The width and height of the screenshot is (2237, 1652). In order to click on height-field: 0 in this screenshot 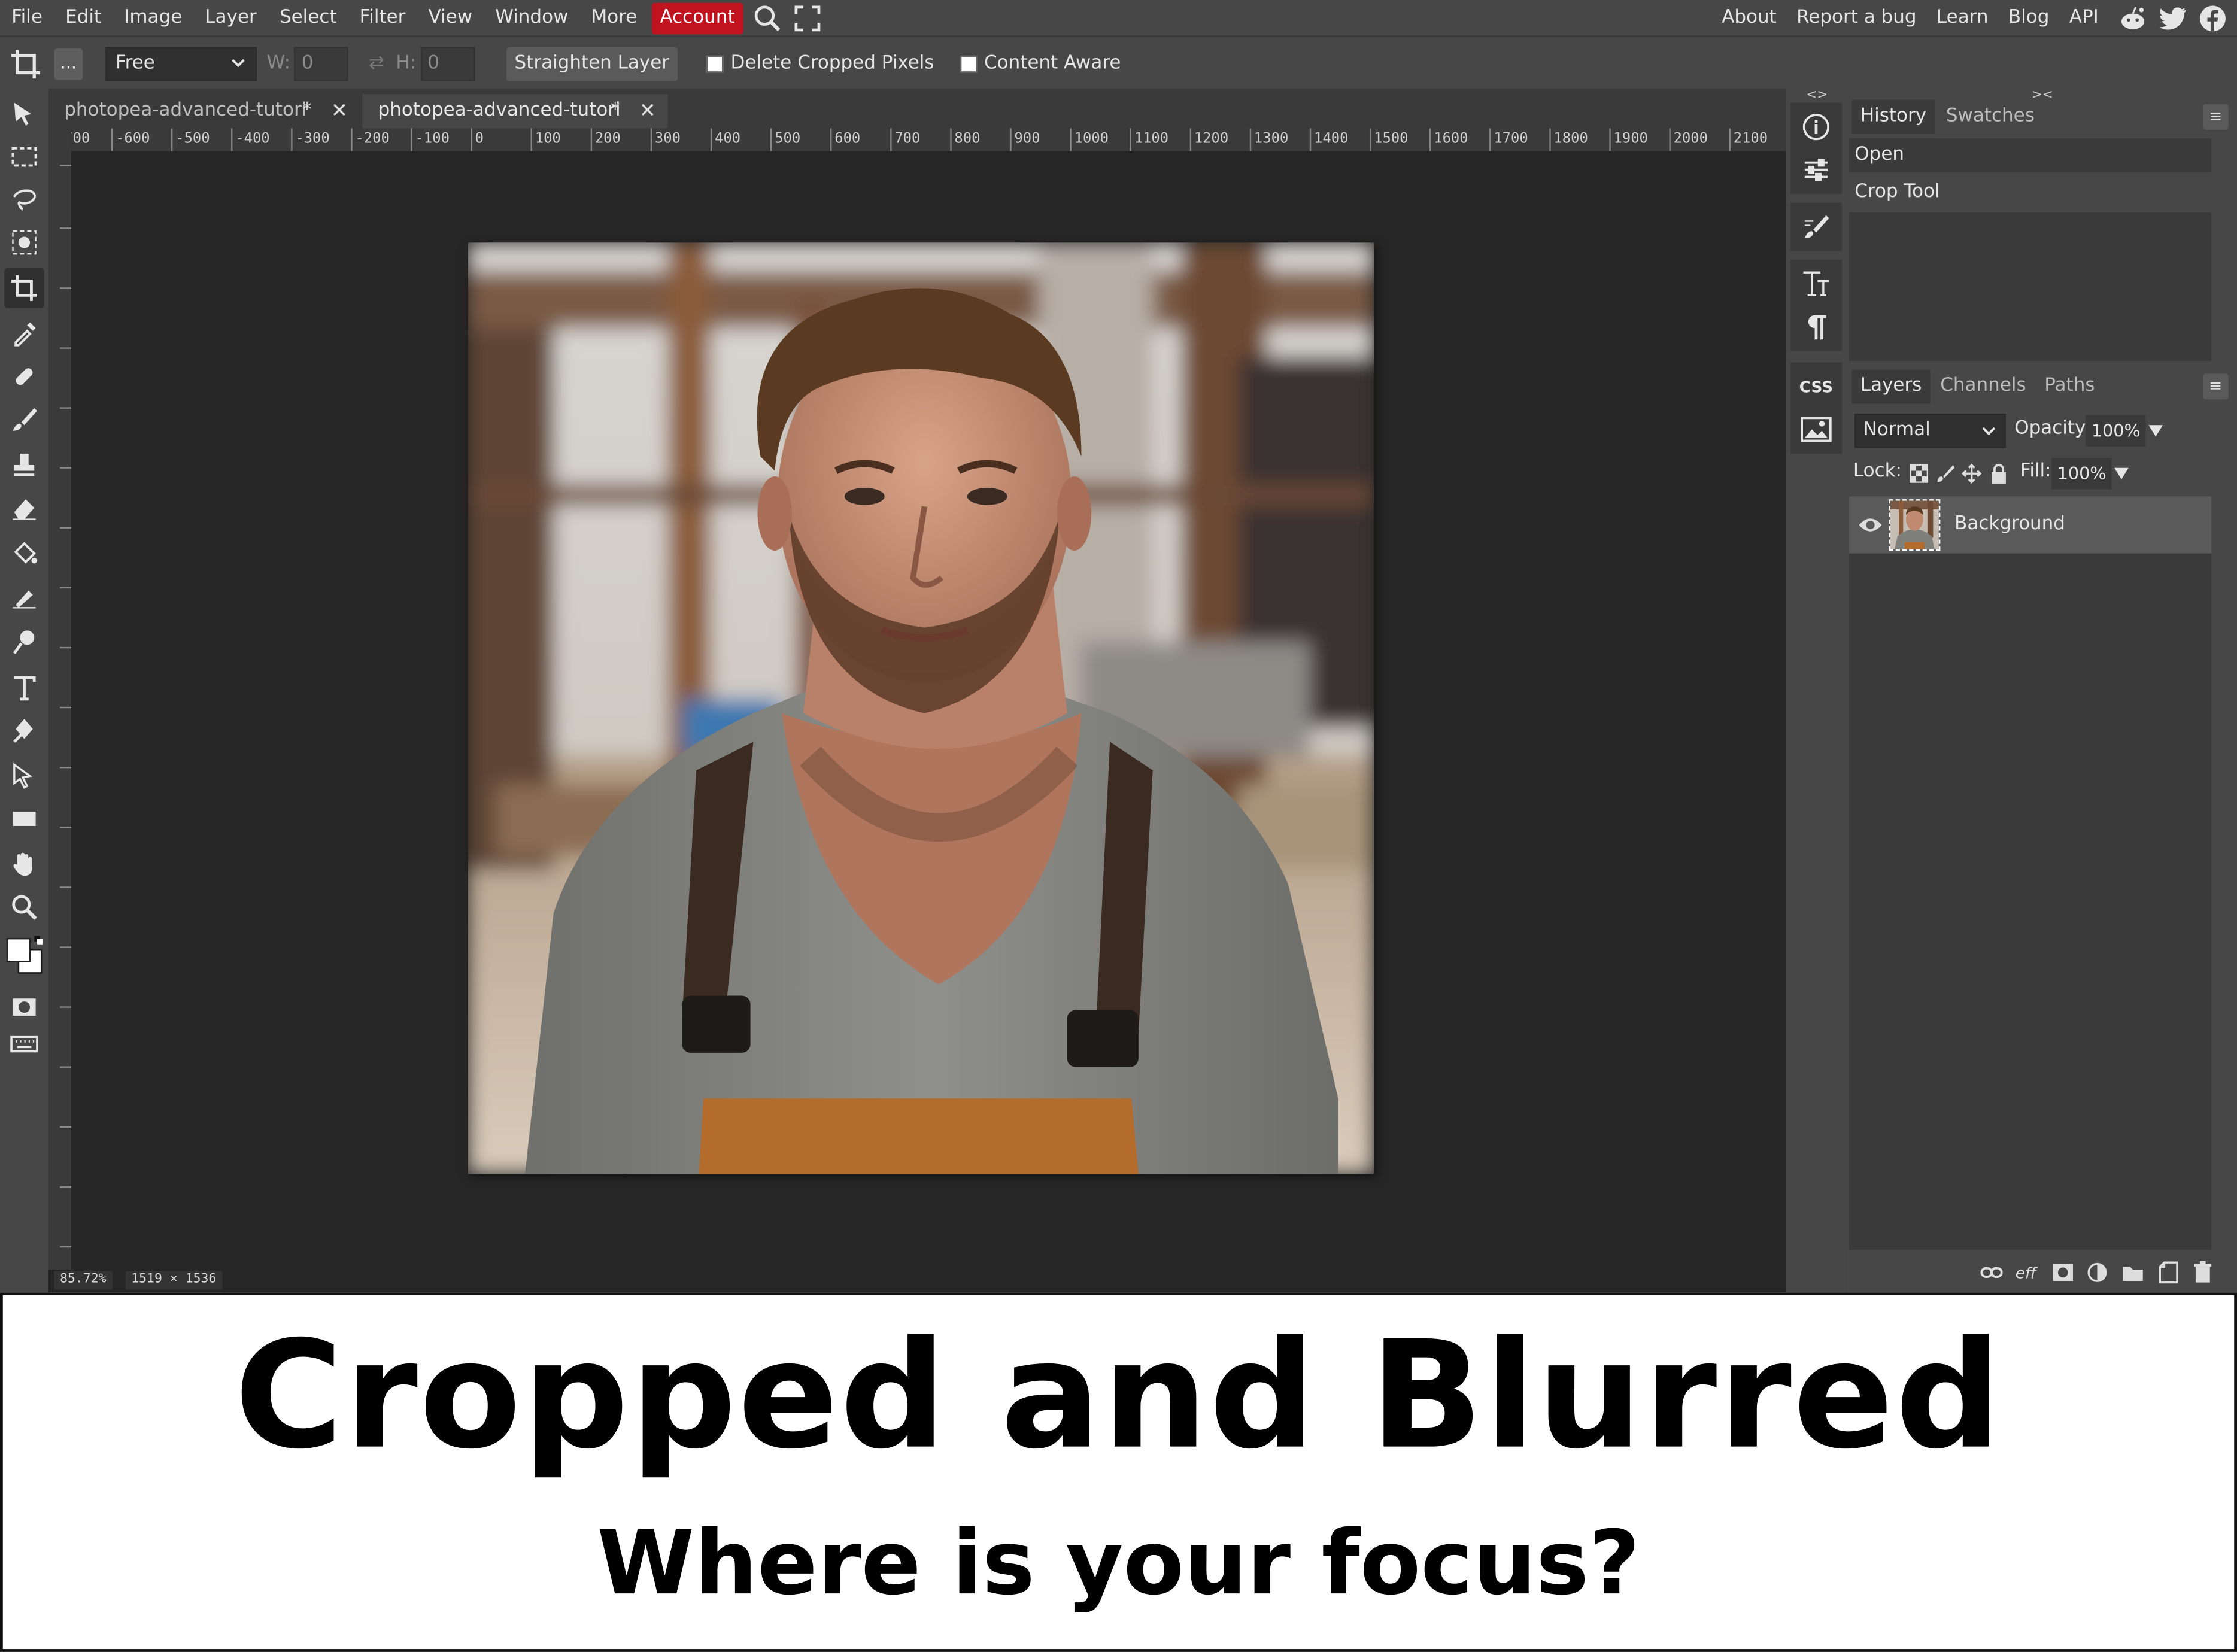, I will do `click(448, 63)`.